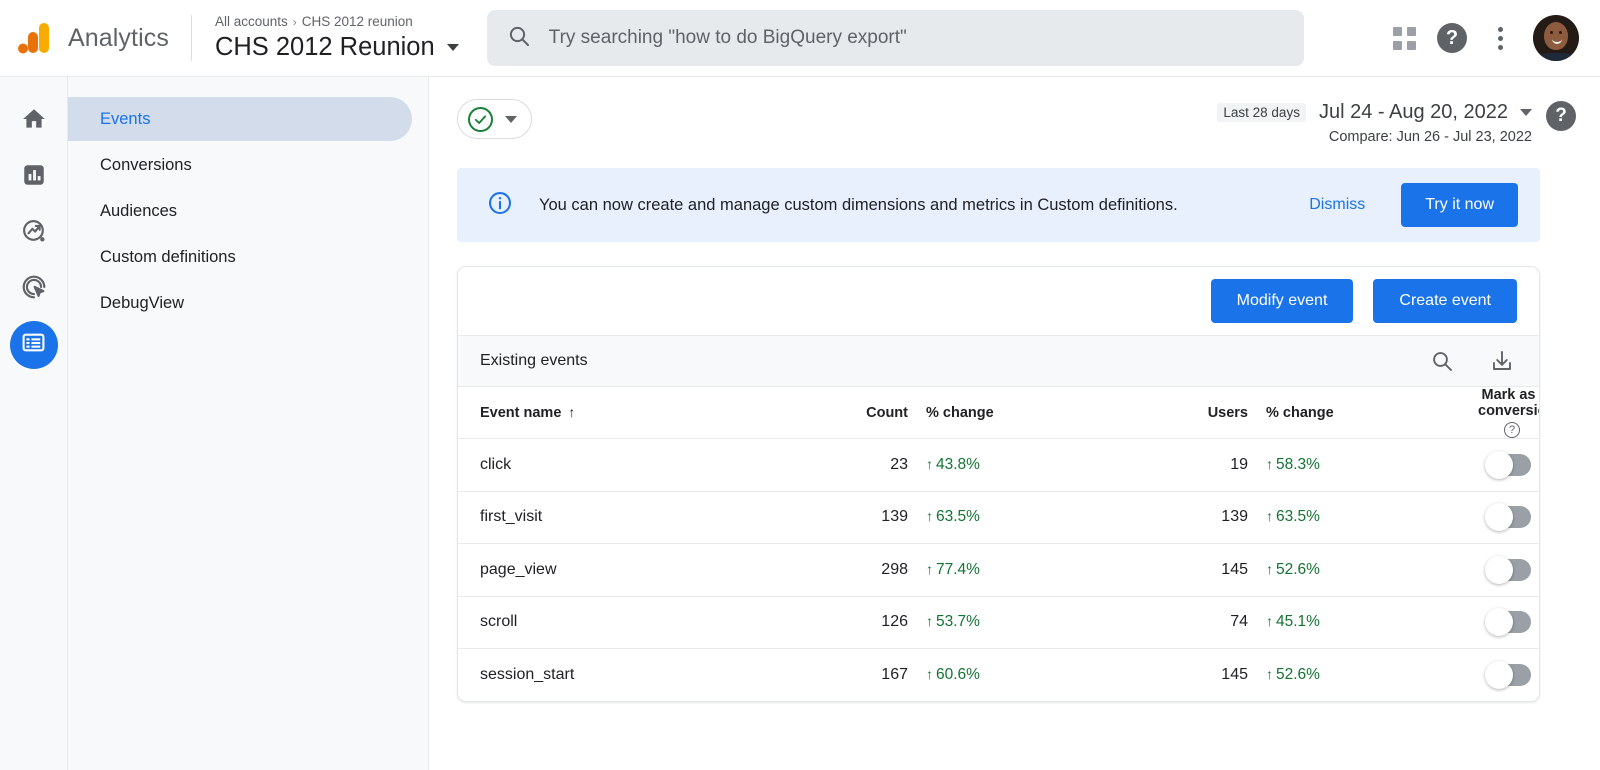 This screenshot has height=770, width=1600. I want to click on sidebar-item-label: Conversions, so click(146, 164).